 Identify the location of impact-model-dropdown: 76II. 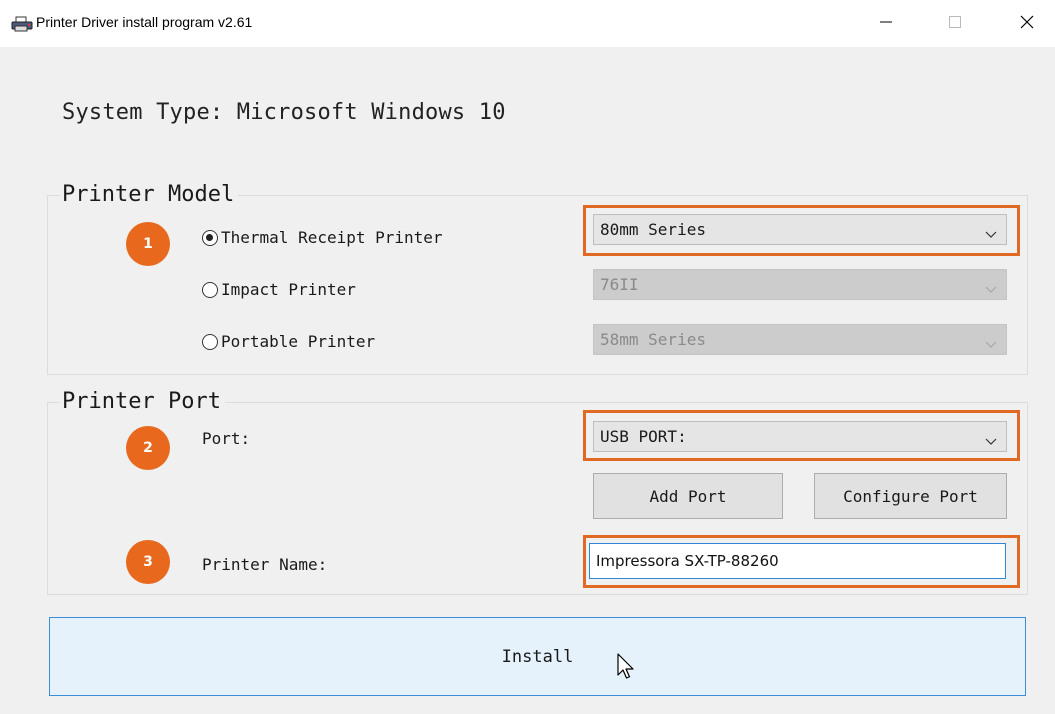
(800, 284).